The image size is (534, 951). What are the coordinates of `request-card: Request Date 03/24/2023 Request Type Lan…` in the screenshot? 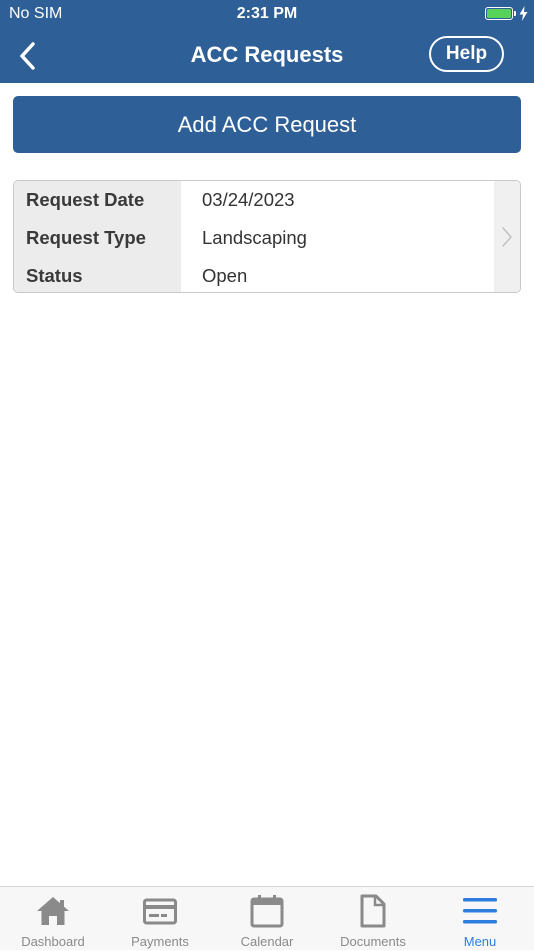 It's located at (267, 236).